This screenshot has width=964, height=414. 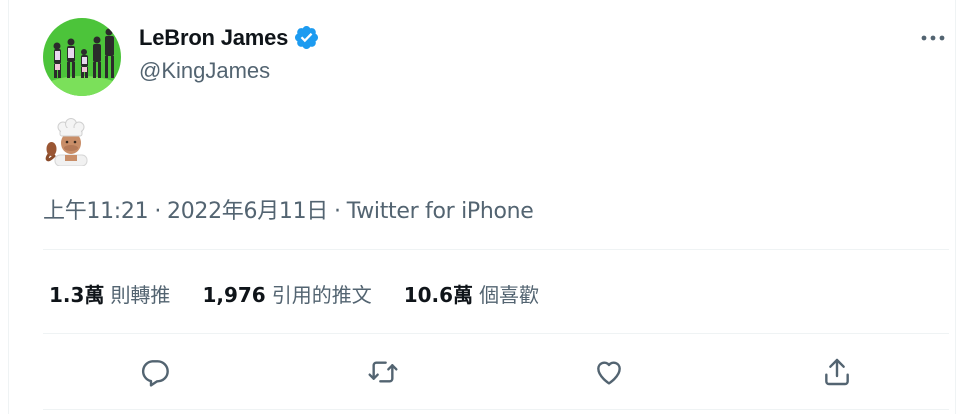 What do you see at coordinates (77, 295) in the screenshot?
I see `retweets-count: 1.3萬` at bounding box center [77, 295].